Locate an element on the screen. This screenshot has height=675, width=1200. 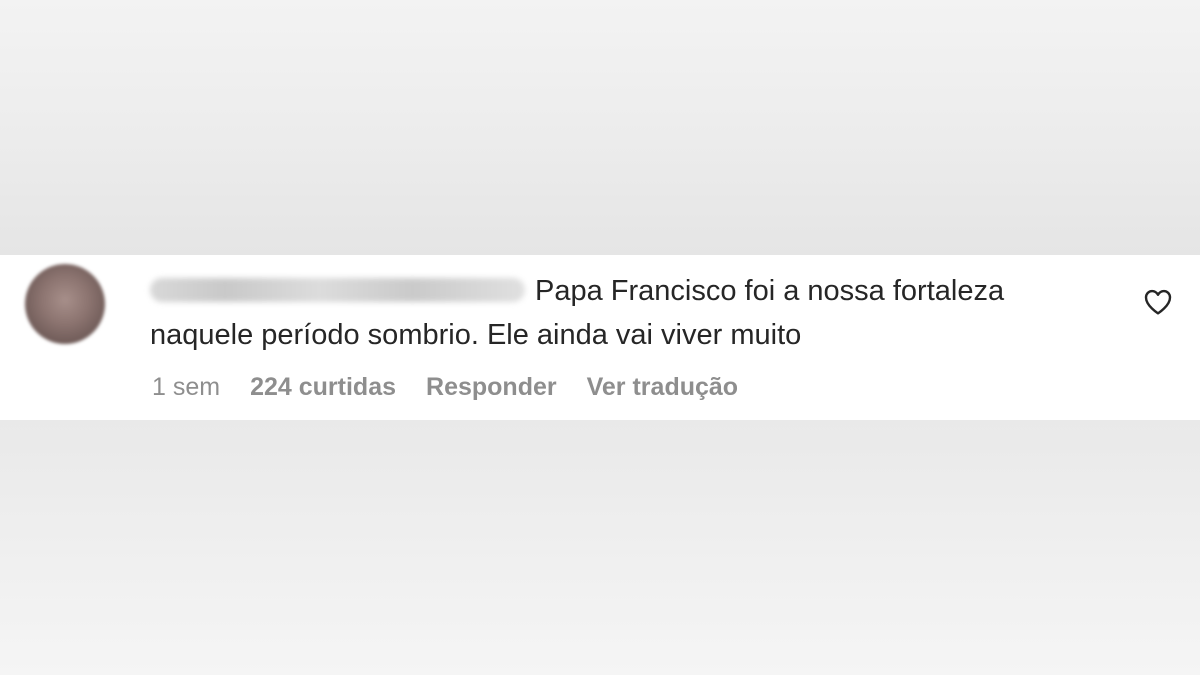
like-button is located at coordinates (1158, 302).